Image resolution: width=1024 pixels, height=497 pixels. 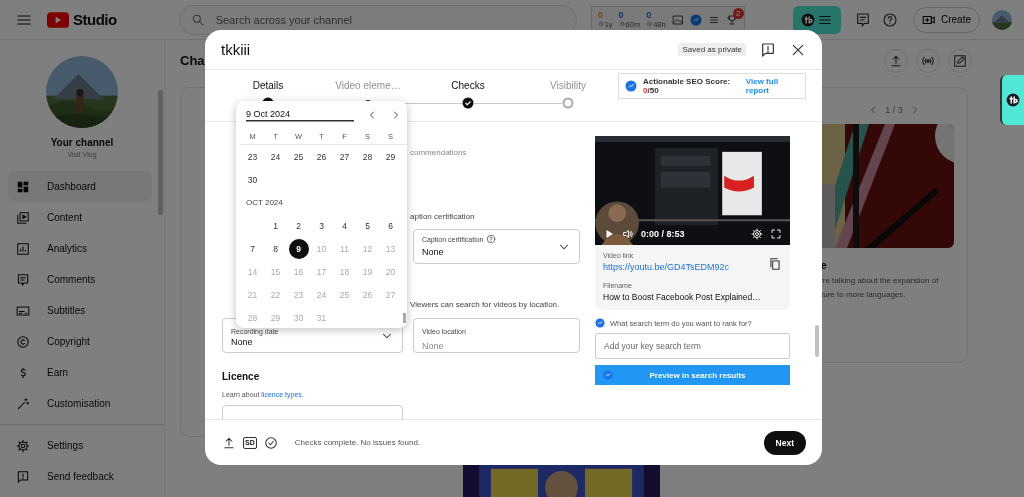 I want to click on sidebar-item: Copyright, so click(x=76, y=341).